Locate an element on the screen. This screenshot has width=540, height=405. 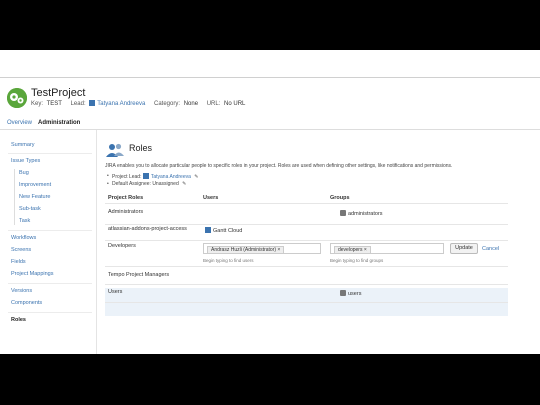
role-name: Tempo Project Managers is located at coordinates (139, 275).